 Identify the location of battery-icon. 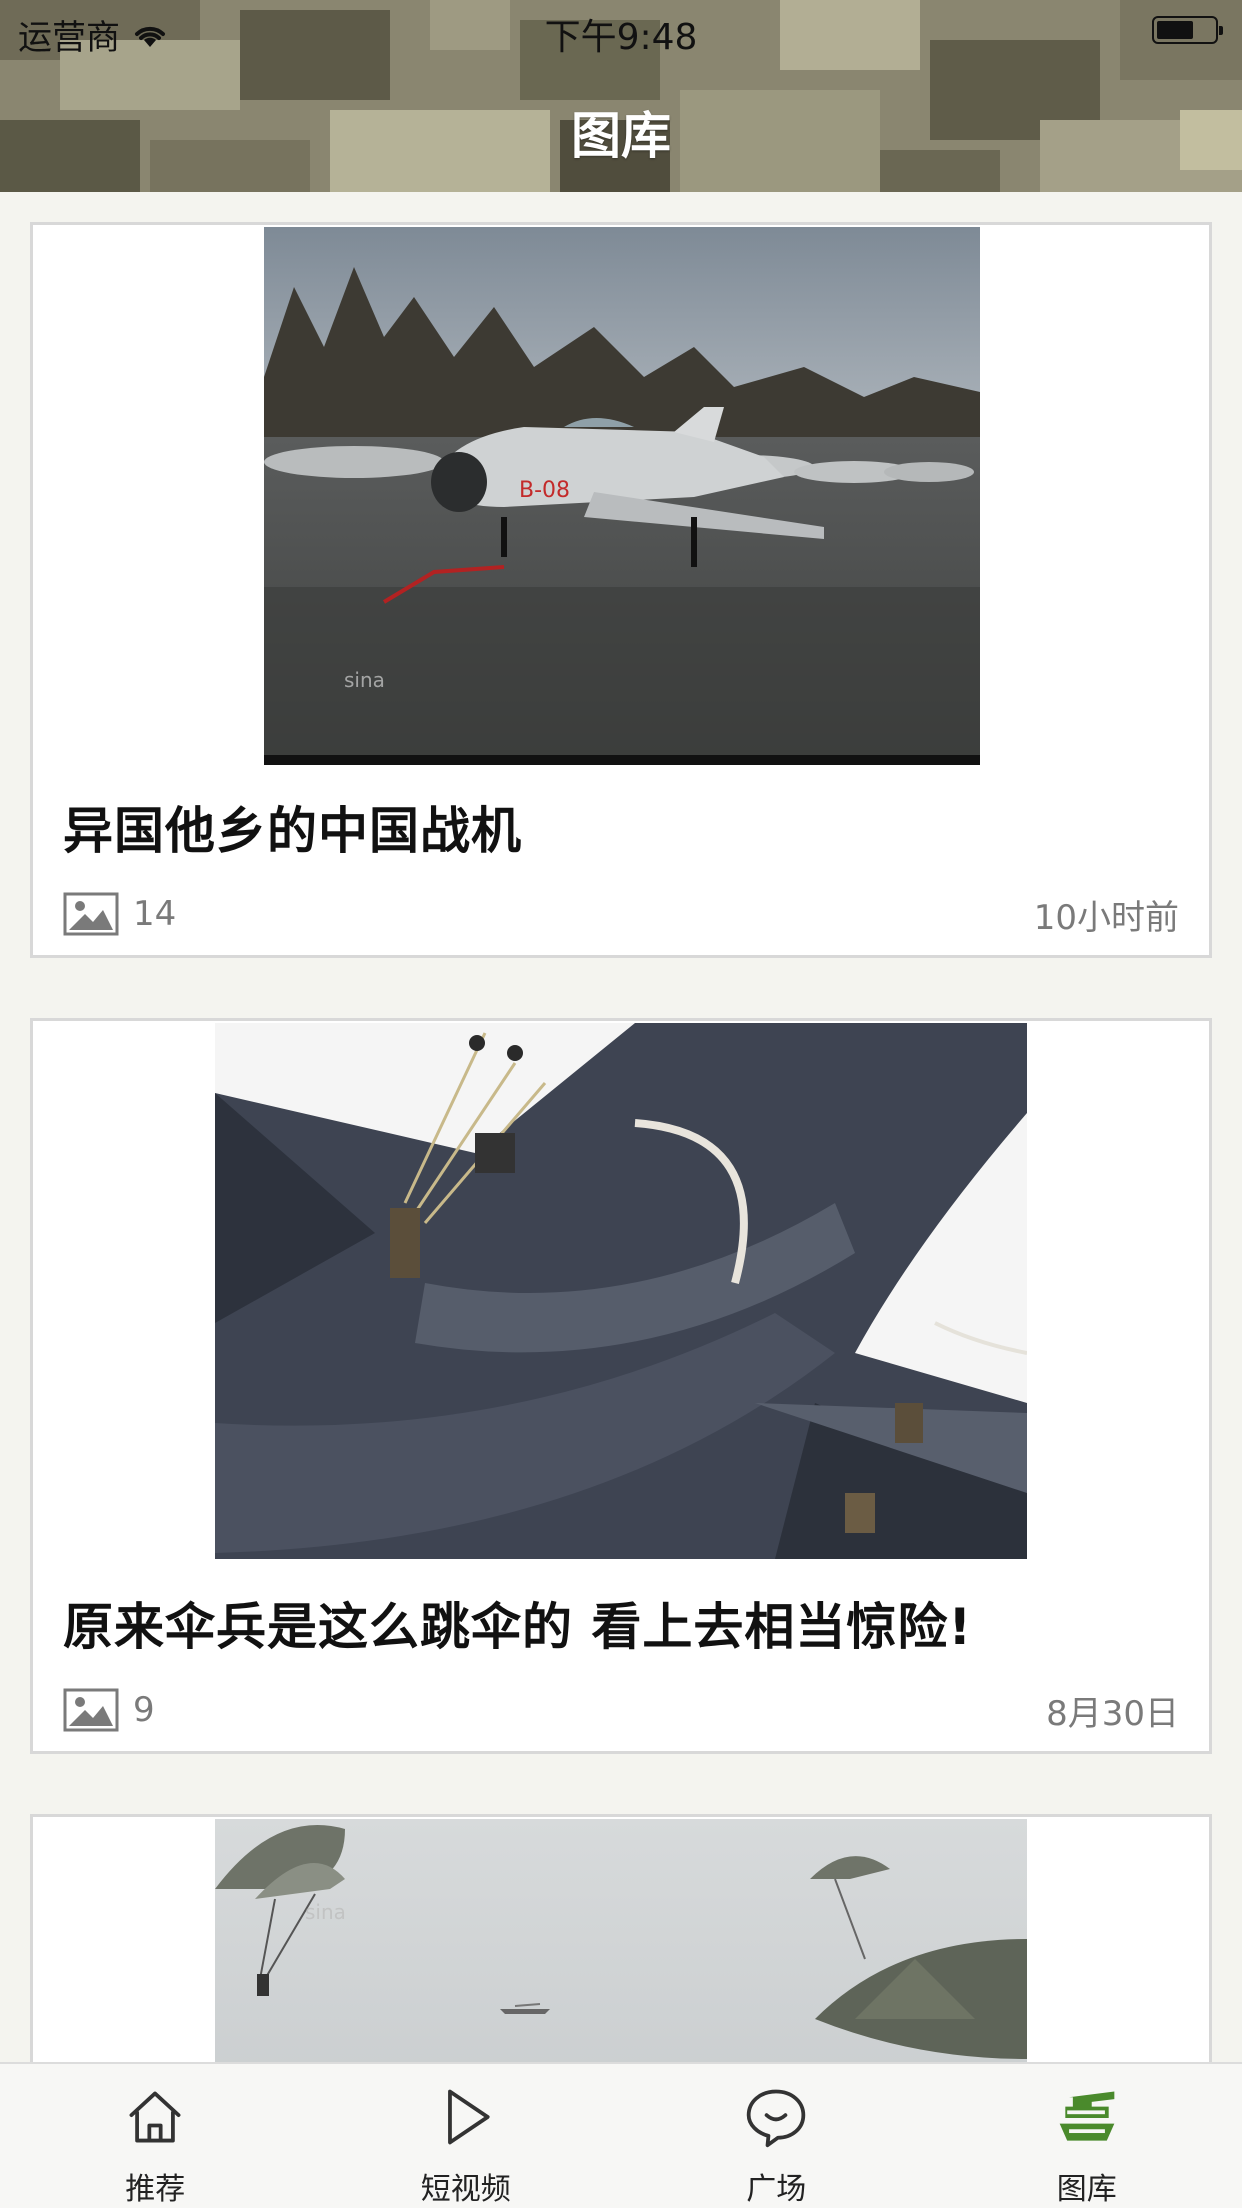
(1187, 30).